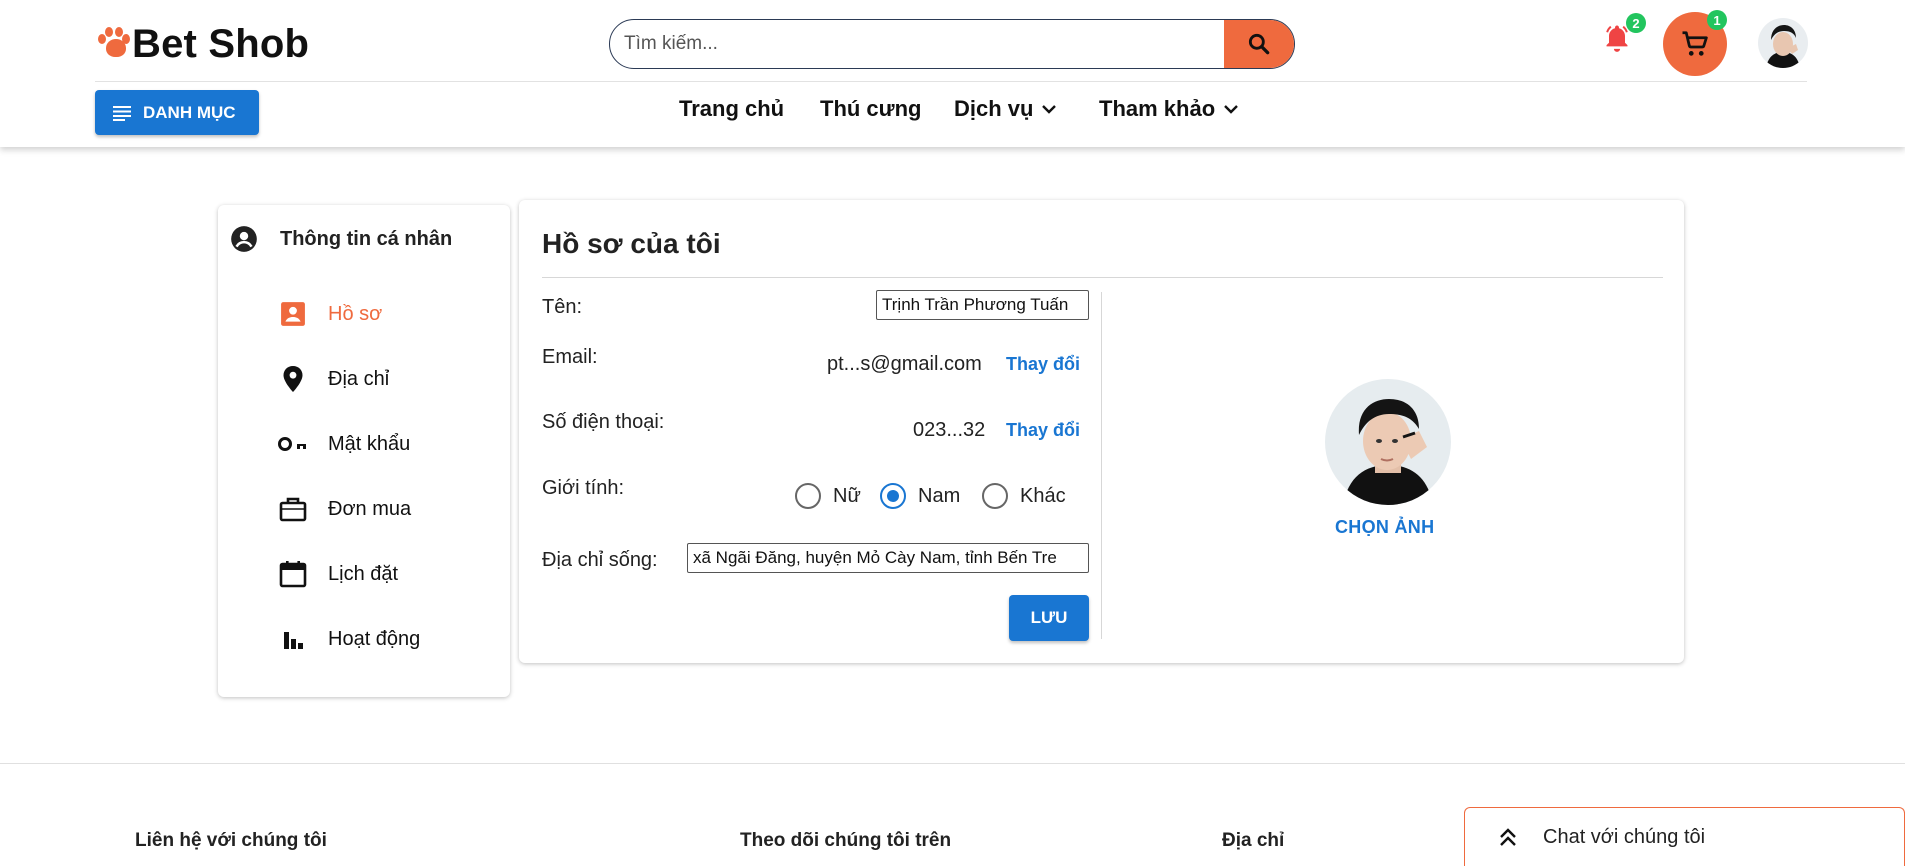 Image resolution: width=1905 pixels, height=866 pixels. Describe the element at coordinates (374, 638) in the screenshot. I see `sidebar-item-label: Hoạt động` at that location.